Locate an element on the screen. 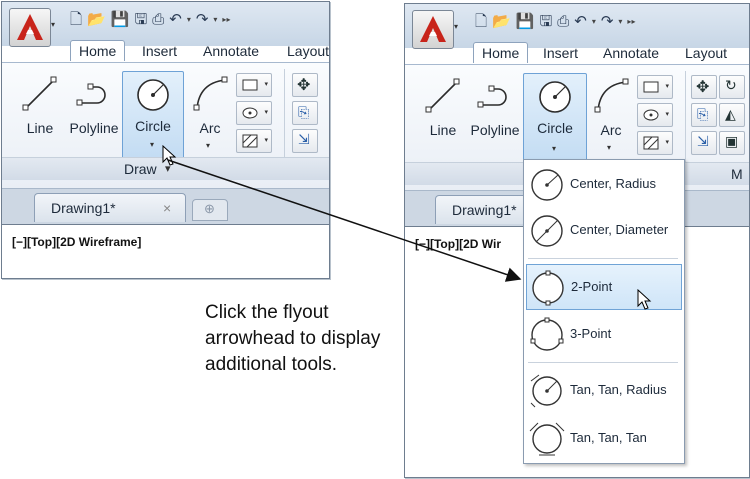 Image resolution: width=750 pixels, height=479 pixels. caption-line: arrowhead to display is located at coordinates (293, 338).